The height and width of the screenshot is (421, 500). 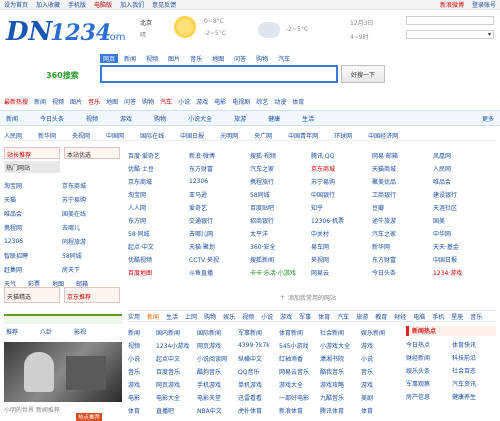 I want to click on bottom-right-item: 社会百态, so click(x=474, y=370).